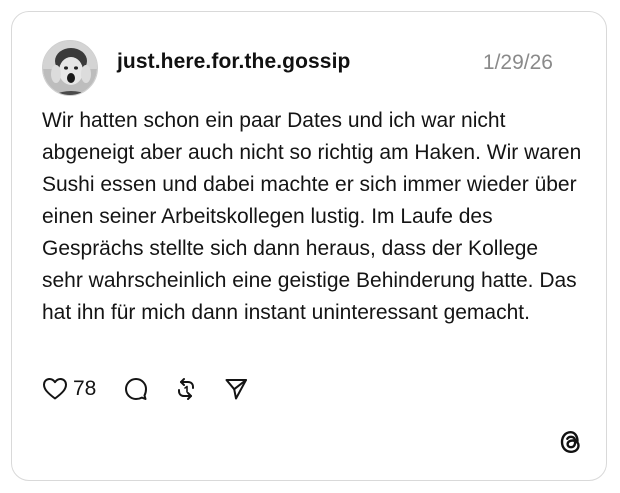 The height and width of the screenshot is (493, 620). What do you see at coordinates (517, 62) in the screenshot?
I see `post-date: 1/29/26` at bounding box center [517, 62].